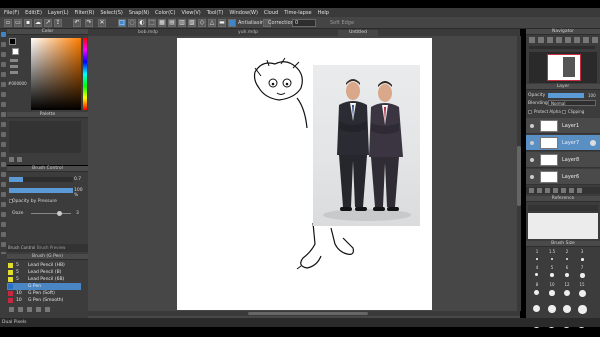 This screenshot has width=600, height=337. I want to click on transform-icon: ⬚, so click(152, 23).